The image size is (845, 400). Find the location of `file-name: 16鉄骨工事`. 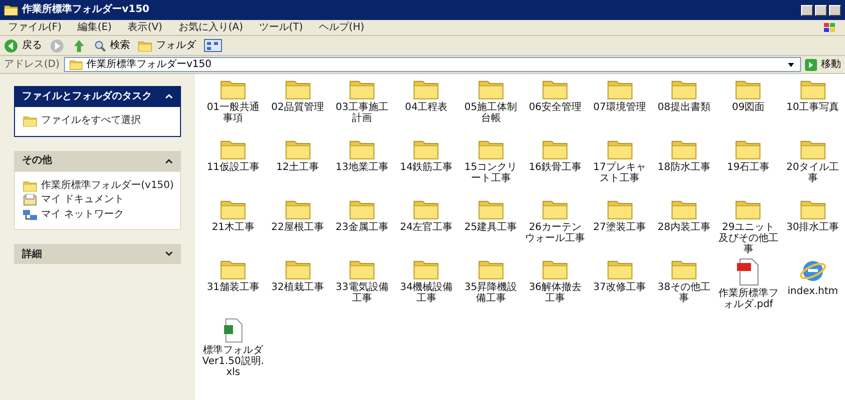

file-name: 16鉄骨工事 is located at coordinates (555, 167).